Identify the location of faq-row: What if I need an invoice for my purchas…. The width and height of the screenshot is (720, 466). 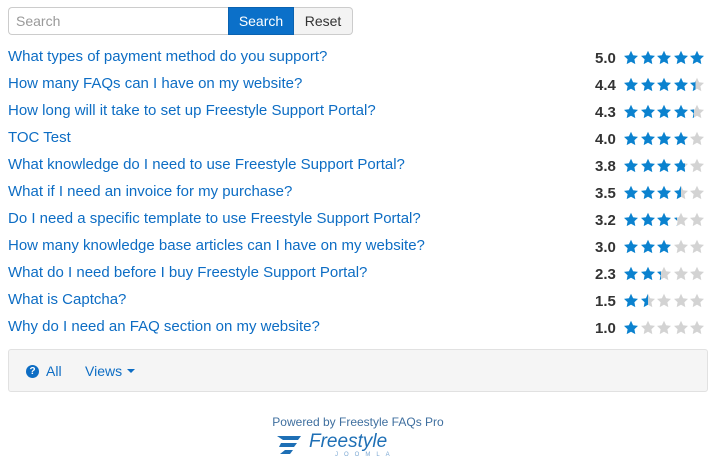
(360, 192).